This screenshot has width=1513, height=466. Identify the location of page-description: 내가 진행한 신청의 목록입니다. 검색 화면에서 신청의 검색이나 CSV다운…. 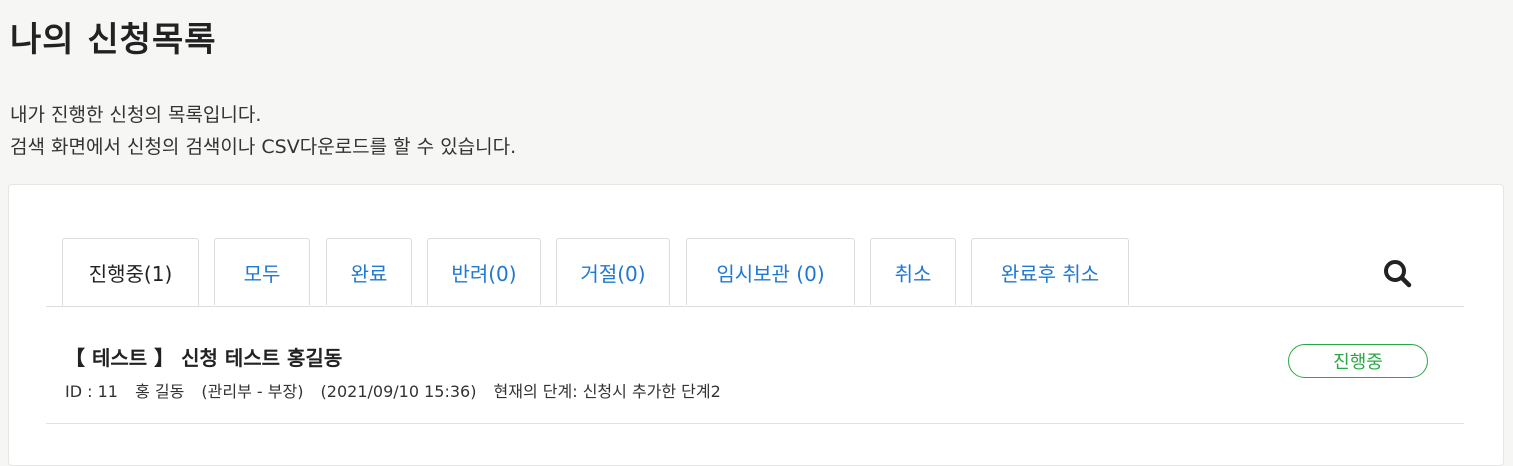
(263, 131).